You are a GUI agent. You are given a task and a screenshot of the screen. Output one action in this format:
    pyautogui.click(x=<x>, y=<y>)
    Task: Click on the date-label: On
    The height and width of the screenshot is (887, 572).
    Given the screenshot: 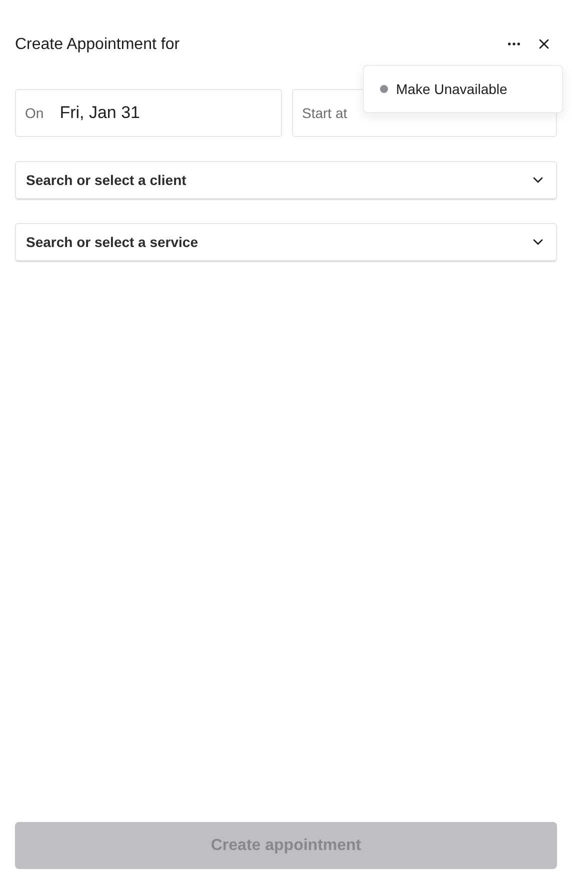 What is the action you would take?
    pyautogui.click(x=34, y=113)
    